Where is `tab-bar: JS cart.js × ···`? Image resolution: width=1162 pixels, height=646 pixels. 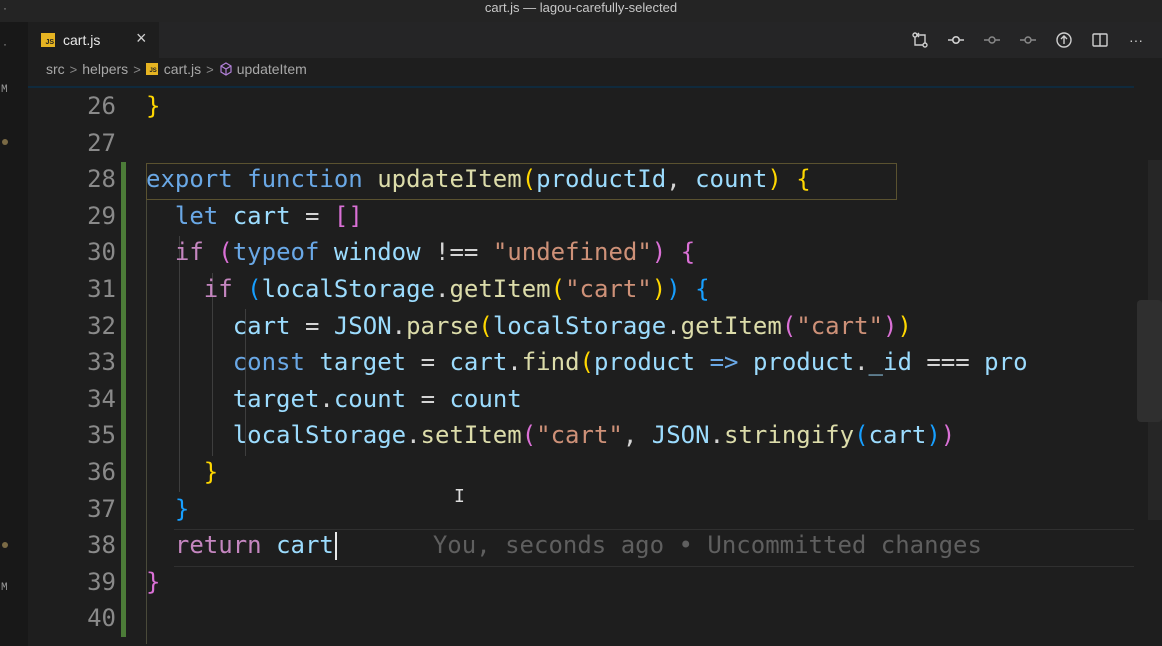
tab-bar: JS cart.js × ··· is located at coordinates (595, 40).